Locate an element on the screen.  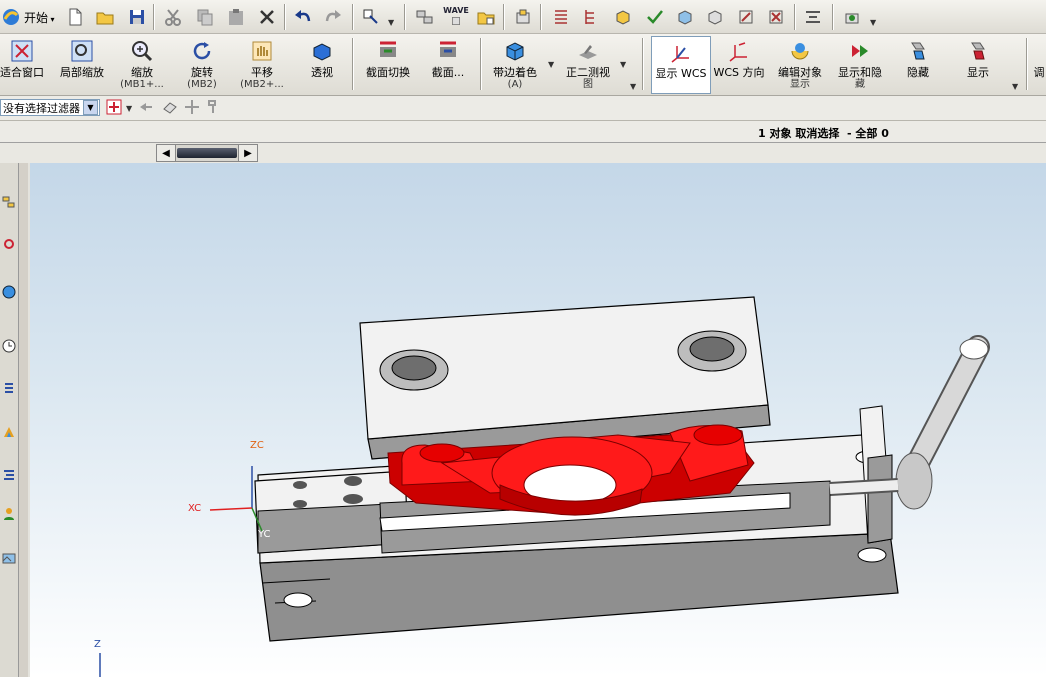
section-toggle-label: 截面切换 is located at coordinates (388, 72).